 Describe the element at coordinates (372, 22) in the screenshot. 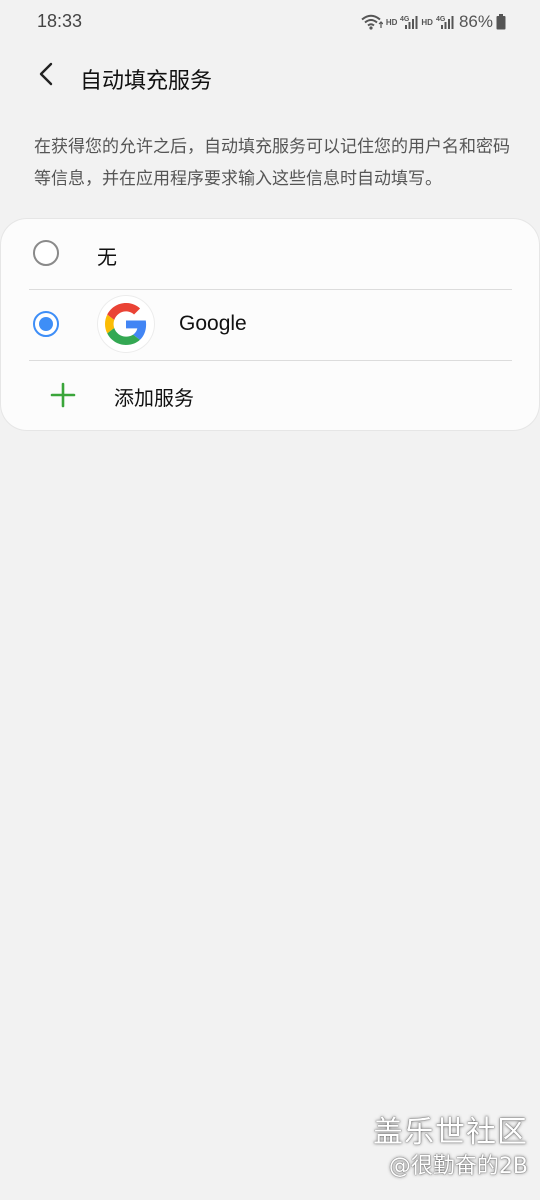

I see `wifi-icon` at that location.